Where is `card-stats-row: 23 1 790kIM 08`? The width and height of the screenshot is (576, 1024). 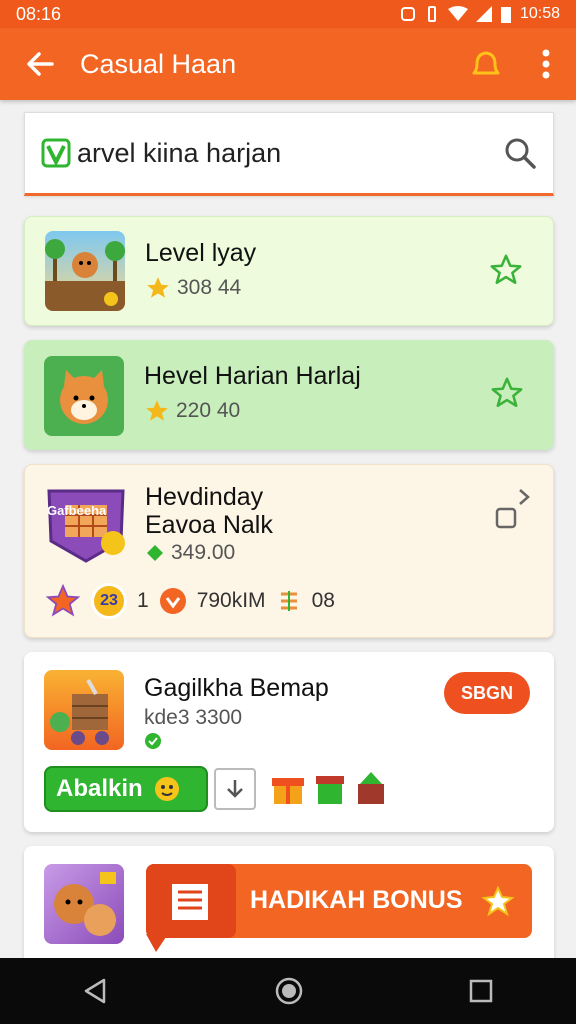 card-stats-row: 23 1 790kIM 08 is located at coordinates (190, 601).